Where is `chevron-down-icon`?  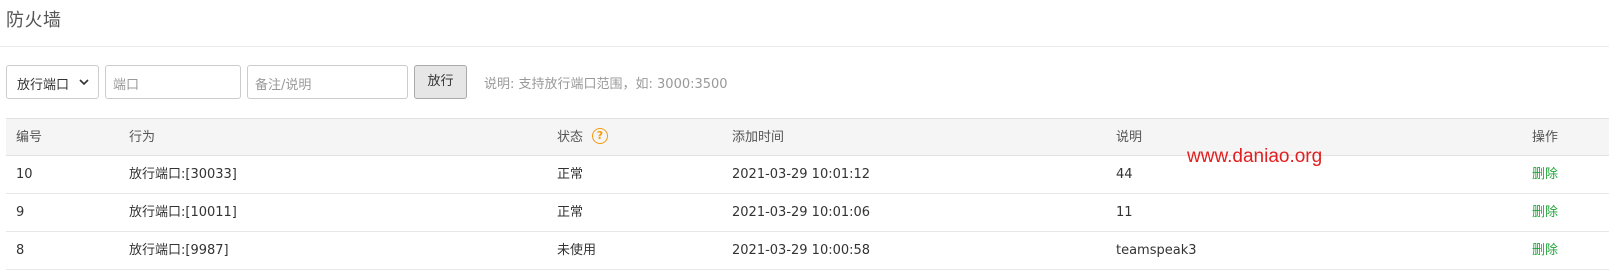 chevron-down-icon is located at coordinates (84, 82).